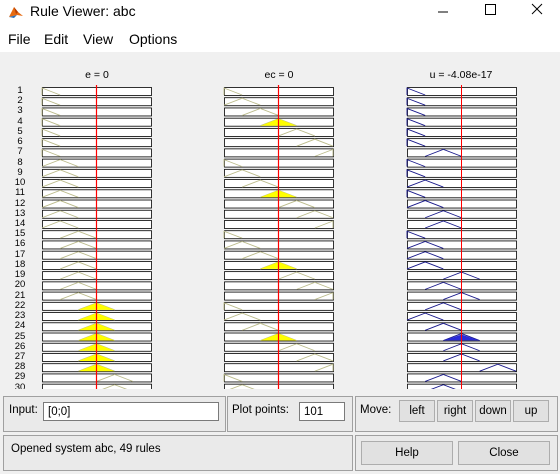  I want to click on plot-points-field: 101, so click(322, 411).